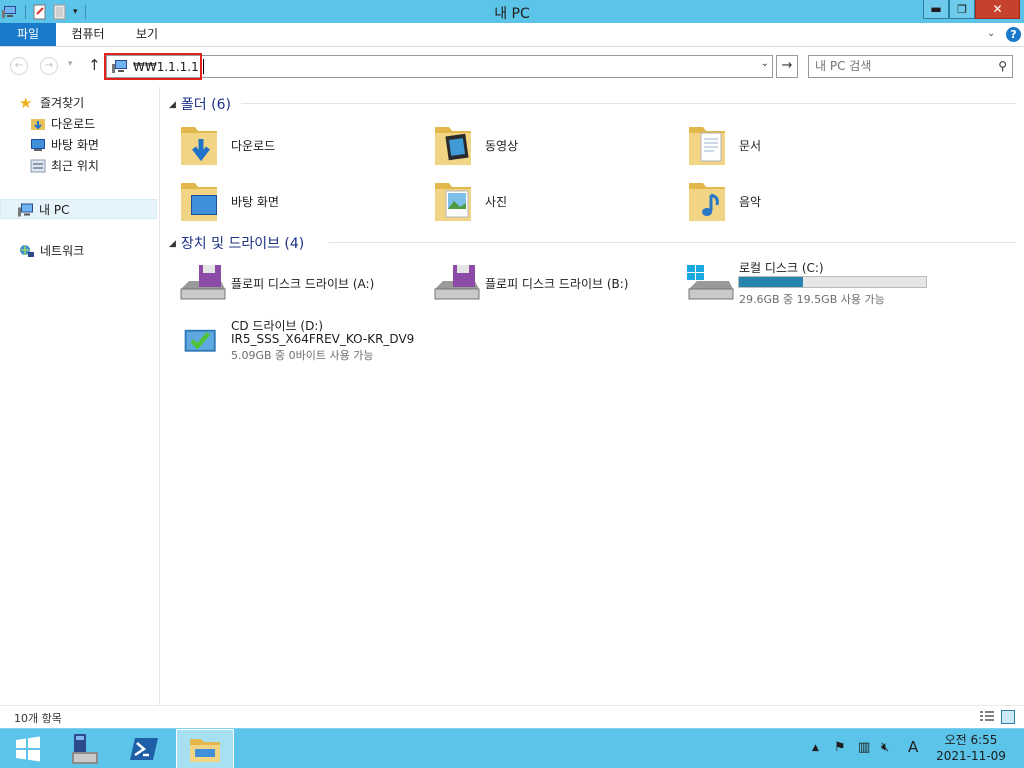  Describe the element at coordinates (707, 202) in the screenshot. I see `music-folder-icon` at that location.